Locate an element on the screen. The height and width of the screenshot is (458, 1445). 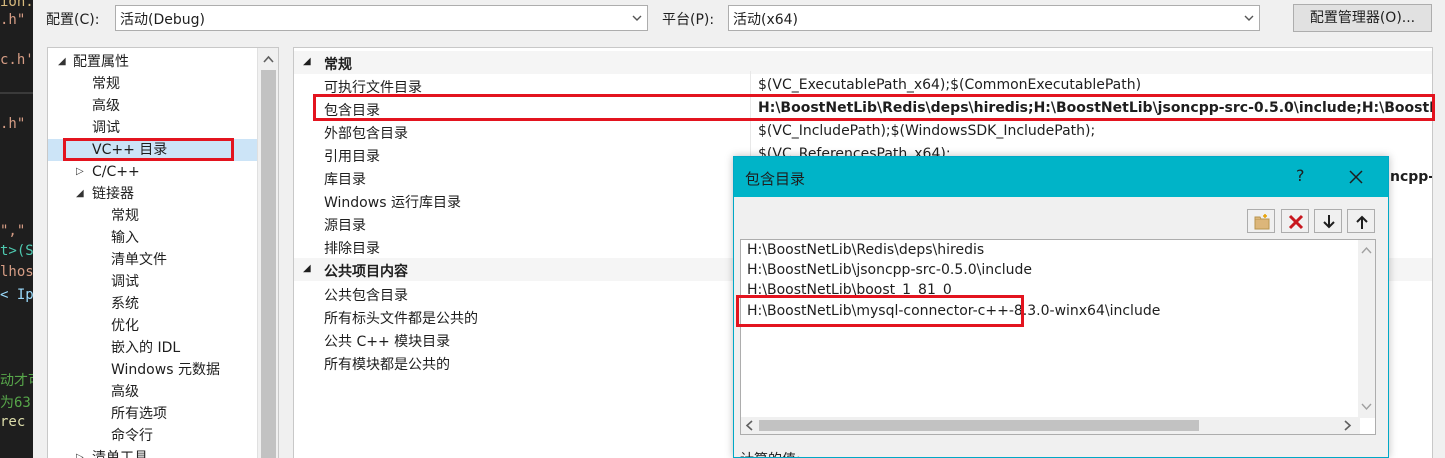
scroll-left-icon is located at coordinates (749, 425).